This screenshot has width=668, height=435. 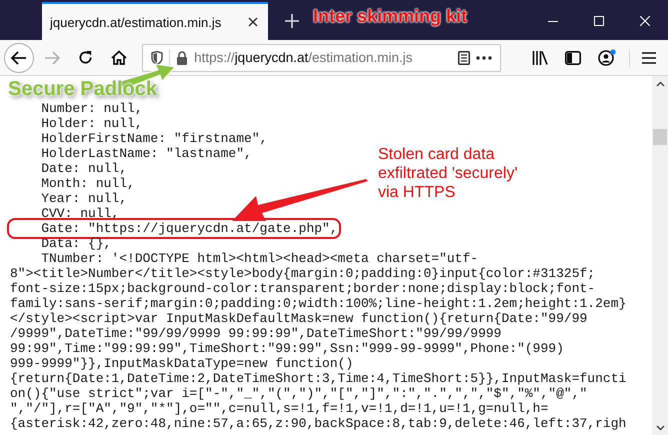 I want to click on code-line: </style><script>var InputMaskDefaultMask=new function(){return{Date:"99/99, so click(x=299, y=318).